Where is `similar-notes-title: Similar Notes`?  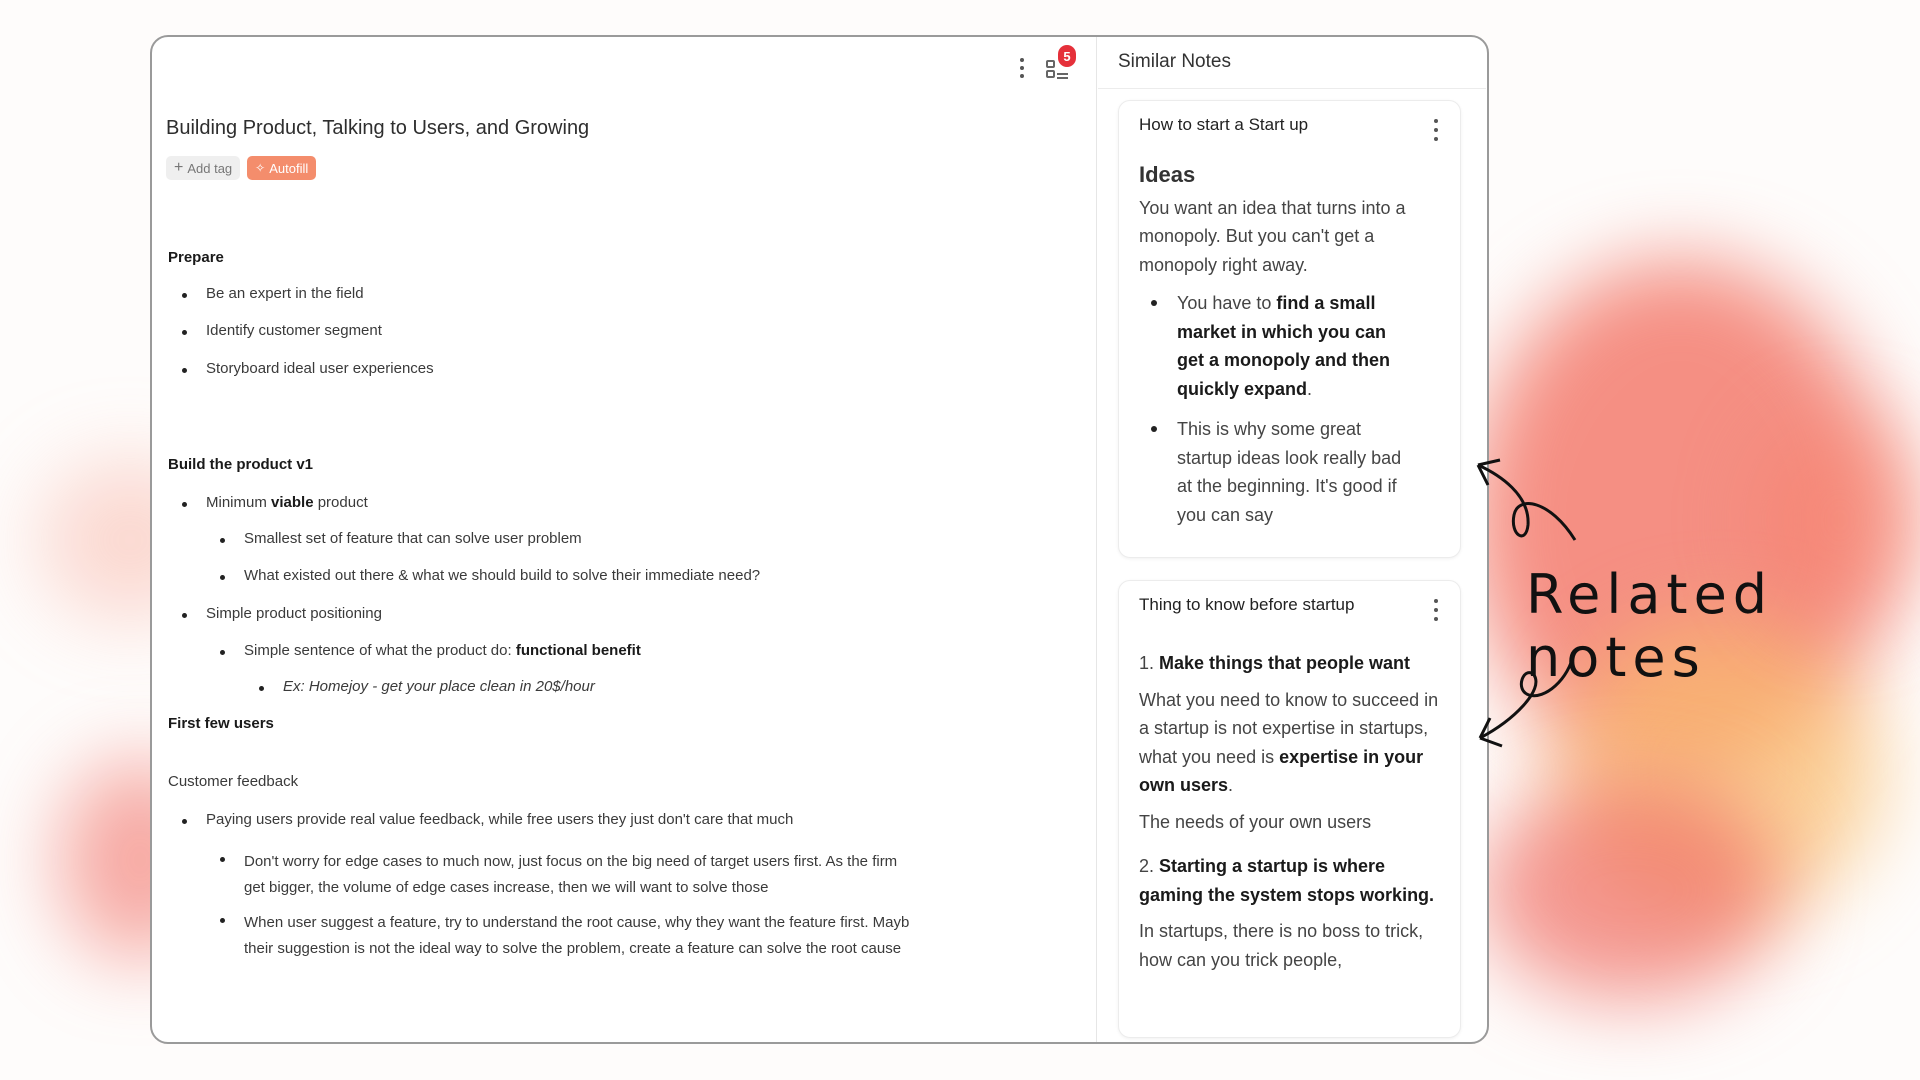 similar-notes-title: Similar Notes is located at coordinates (1174, 61).